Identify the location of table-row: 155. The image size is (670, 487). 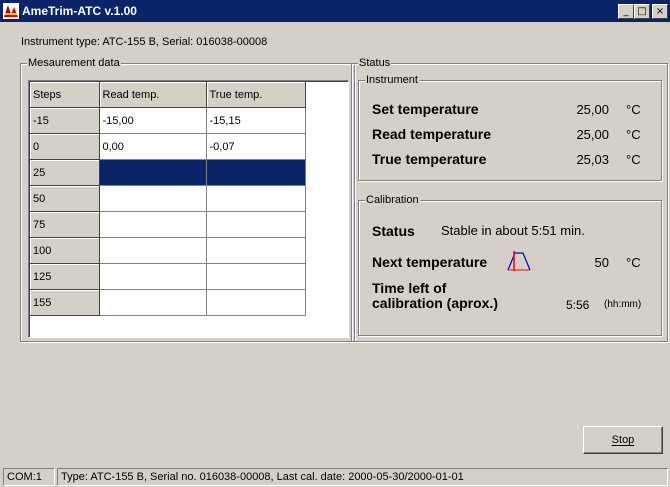
(168, 302).